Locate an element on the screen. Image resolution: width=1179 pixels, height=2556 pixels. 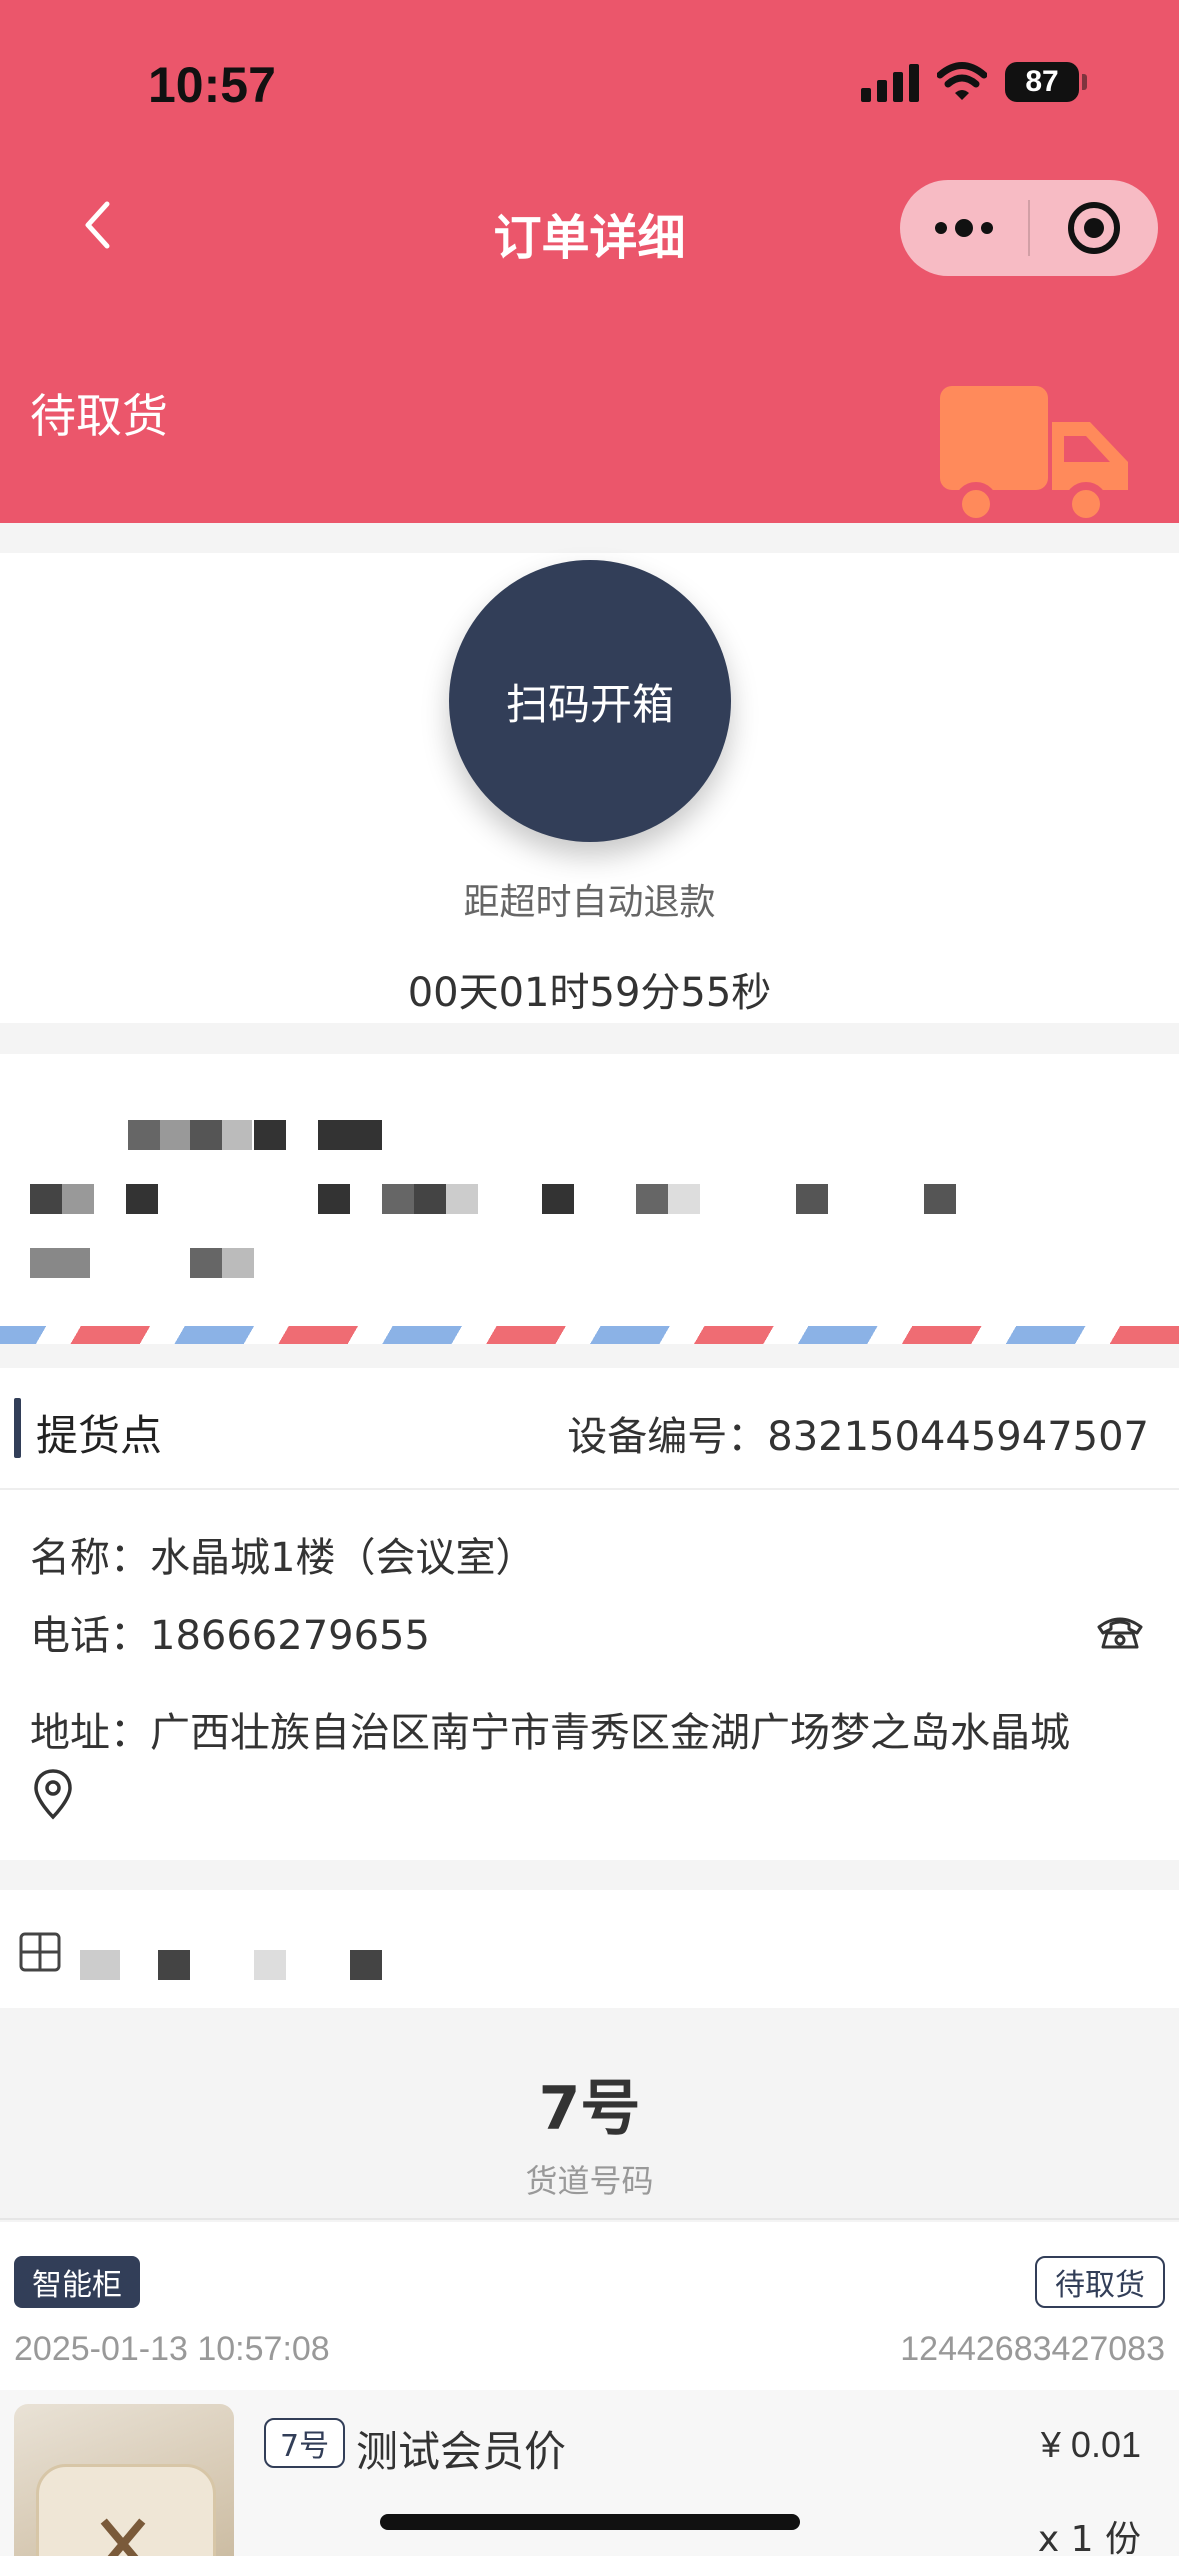
signal-icon is located at coordinates (890, 82).